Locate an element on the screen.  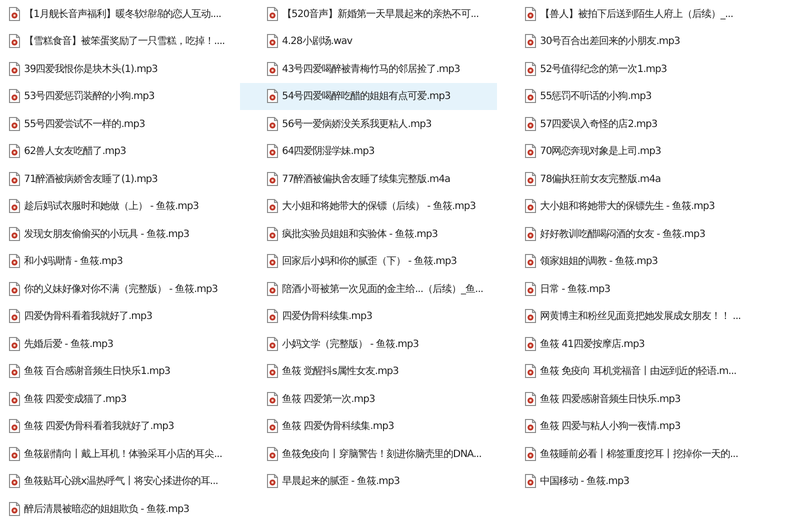
file-item: 四爱伪骨科续集.mp3 is located at coordinates (368, 316).